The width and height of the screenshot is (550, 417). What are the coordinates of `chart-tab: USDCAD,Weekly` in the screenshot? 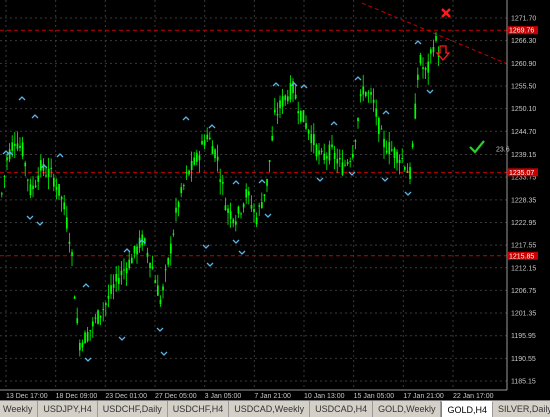 It's located at (270, 409).